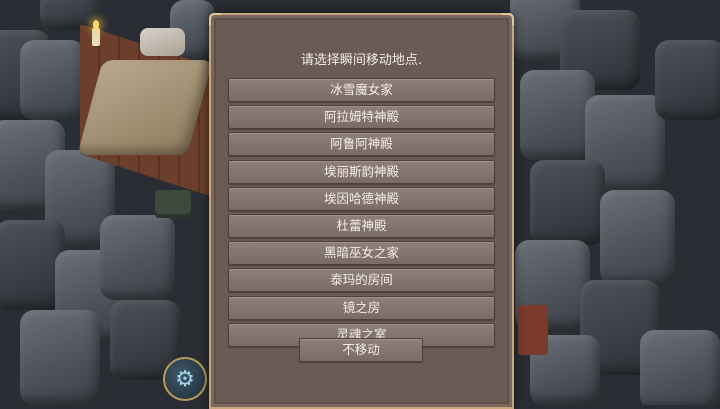 The height and width of the screenshot is (409, 720). Describe the element at coordinates (361, 117) in the screenshot. I see `destination-button-aramut-temple: 阿拉姆特神殿` at that location.